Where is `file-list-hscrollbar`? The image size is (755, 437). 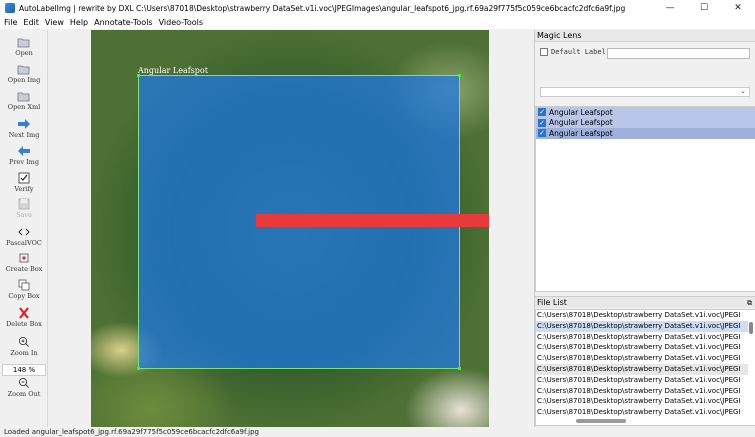 file-list-hscrollbar is located at coordinates (601, 421).